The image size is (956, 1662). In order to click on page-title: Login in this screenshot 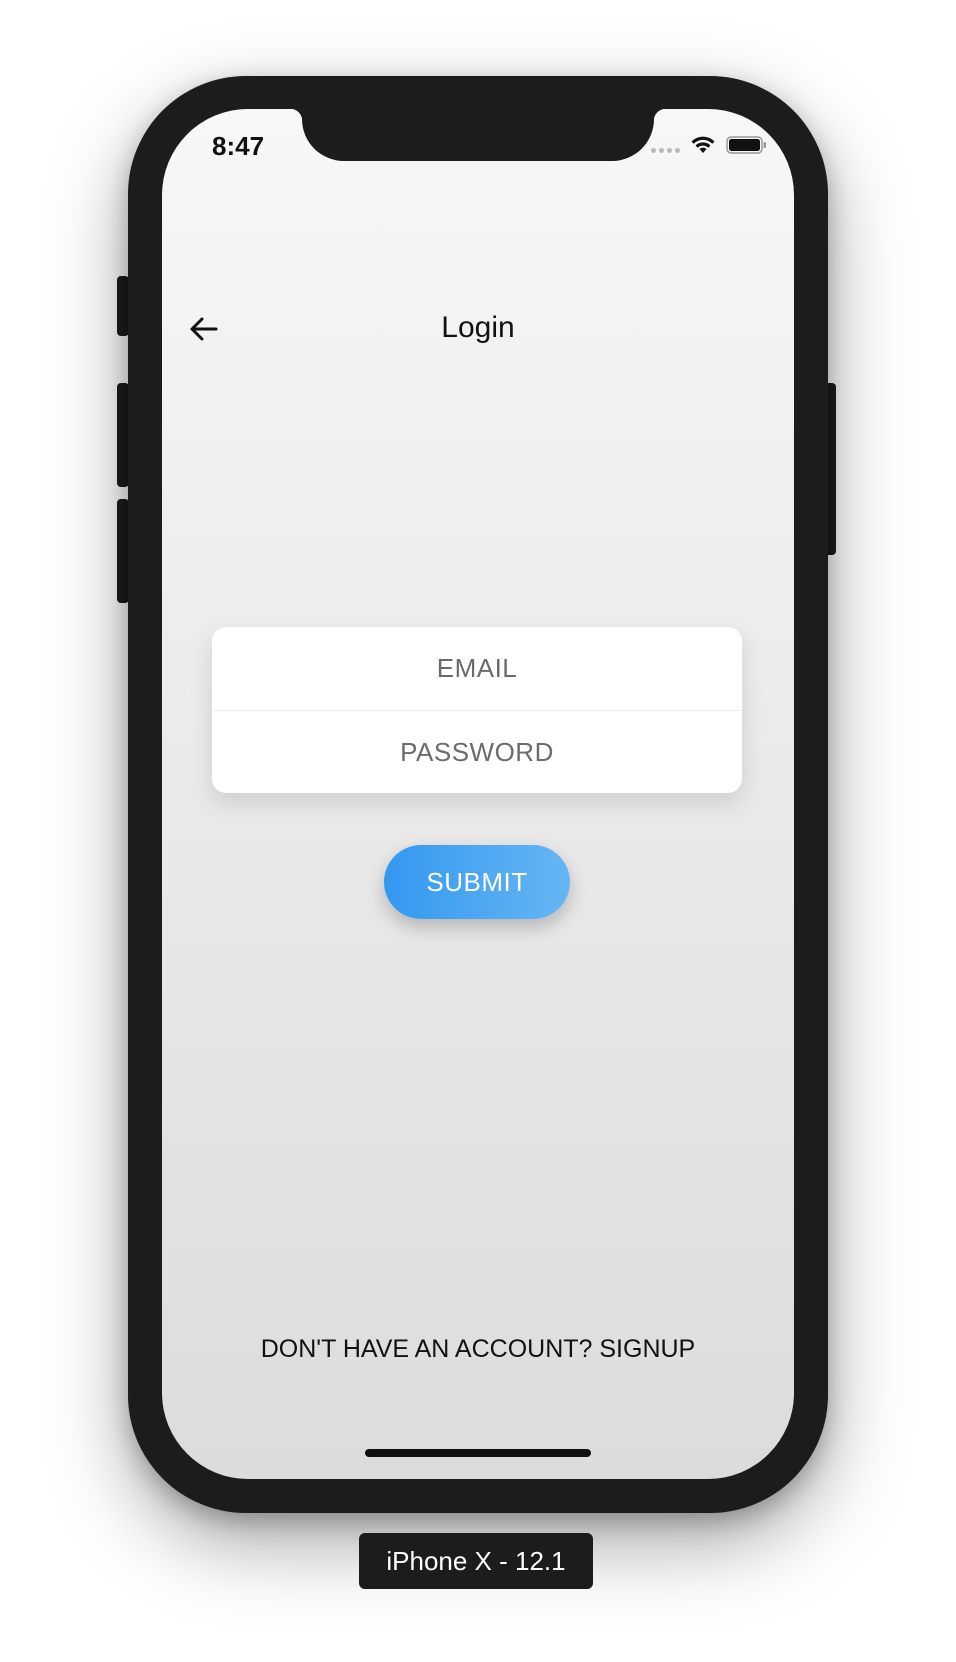, I will do `click(478, 327)`.